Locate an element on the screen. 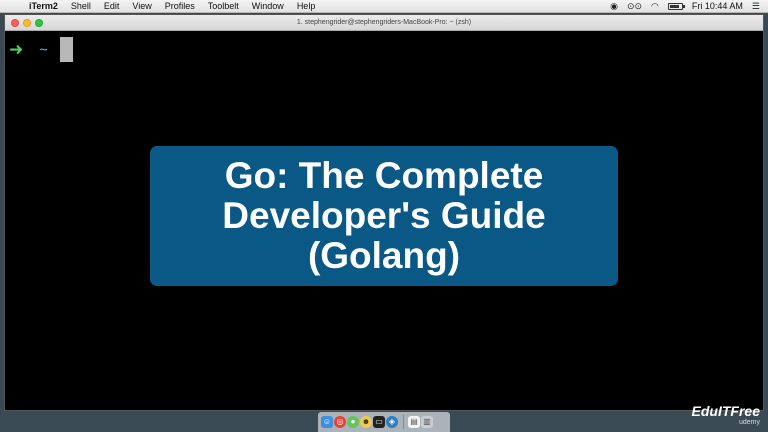 Image resolution: width=768 pixels, height=432 pixels. window-controls is located at coordinates (29, 23).